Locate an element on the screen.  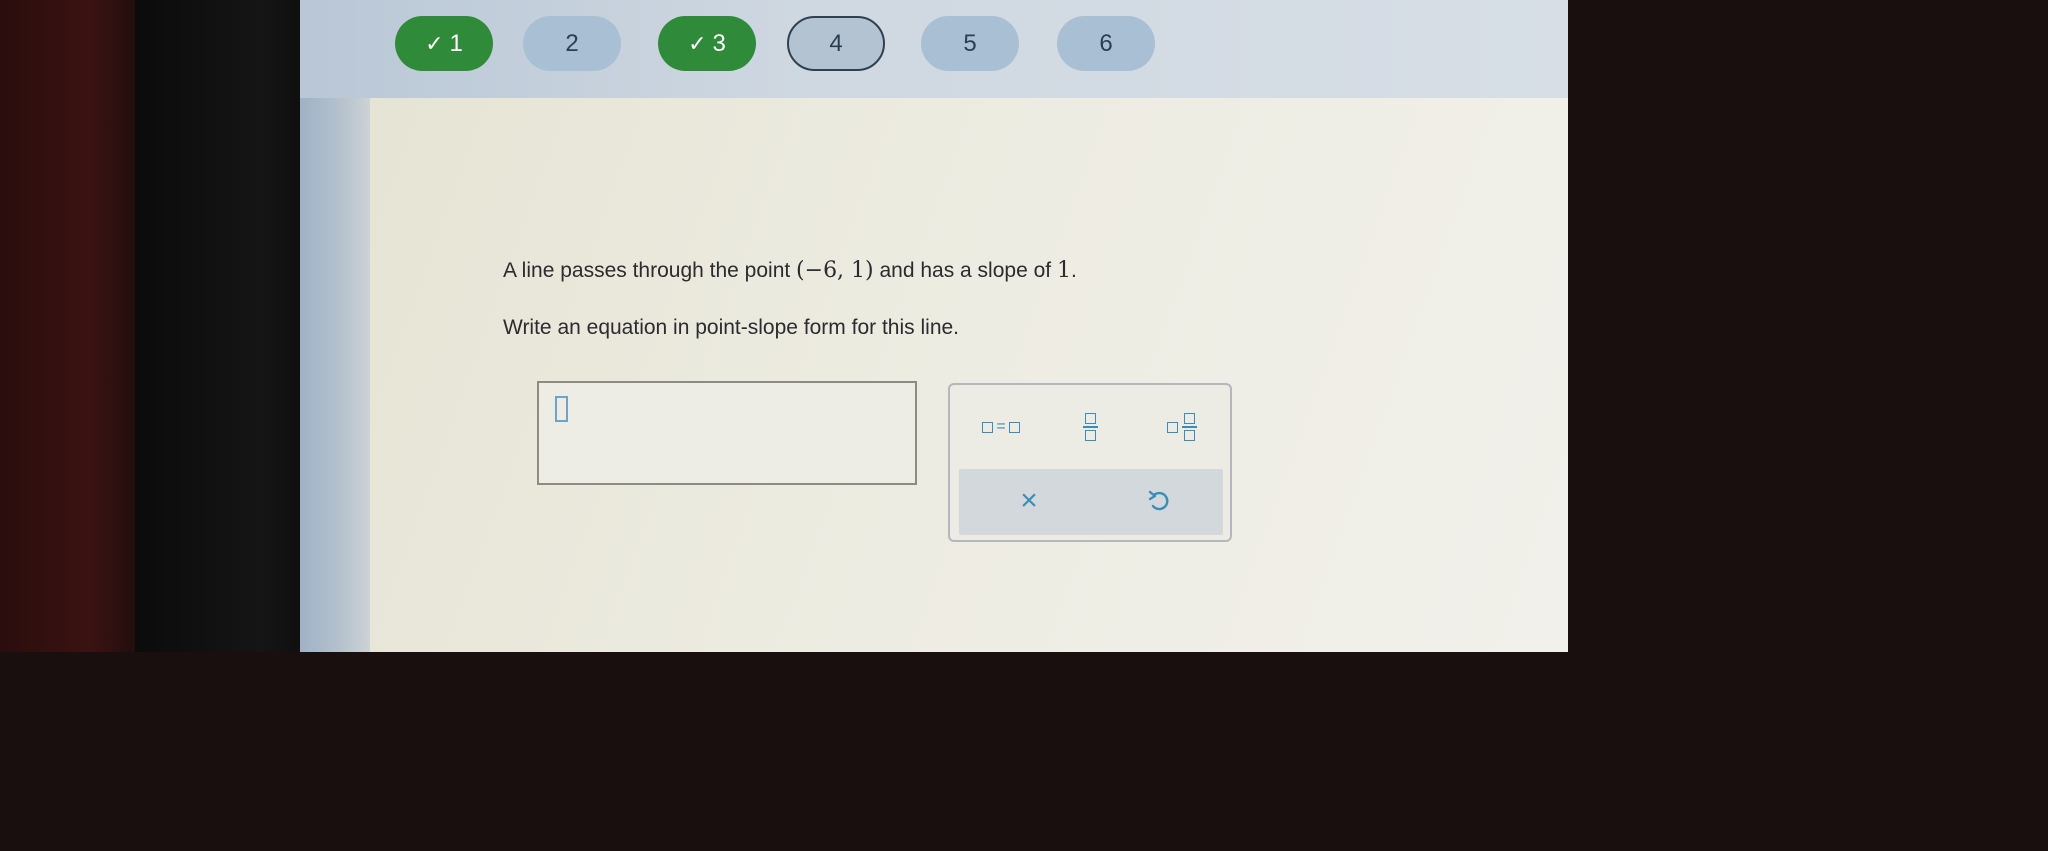
math-toolbar: = × is located at coordinates (1090, 462).